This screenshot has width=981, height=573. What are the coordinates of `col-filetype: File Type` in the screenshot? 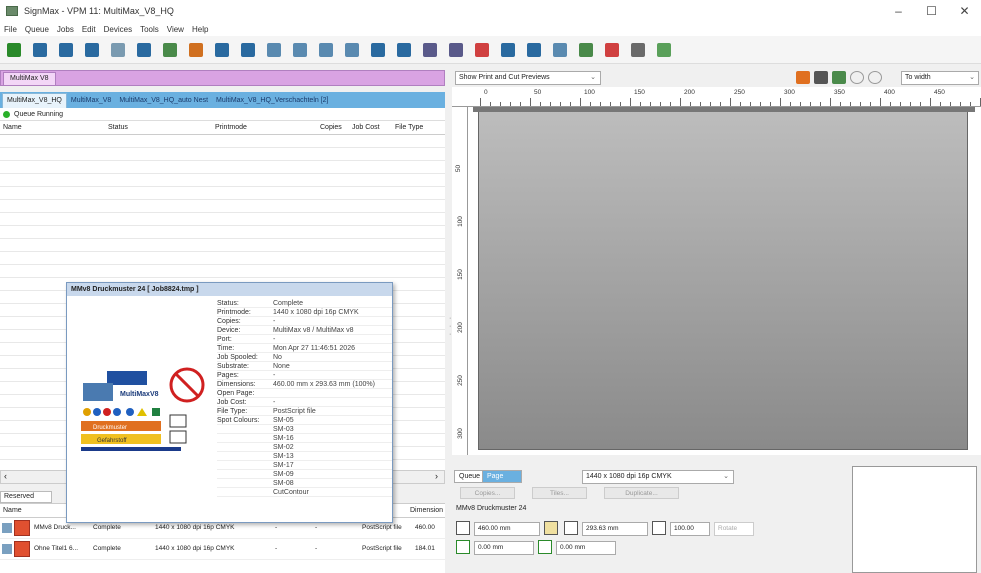 It's located at (409, 127).